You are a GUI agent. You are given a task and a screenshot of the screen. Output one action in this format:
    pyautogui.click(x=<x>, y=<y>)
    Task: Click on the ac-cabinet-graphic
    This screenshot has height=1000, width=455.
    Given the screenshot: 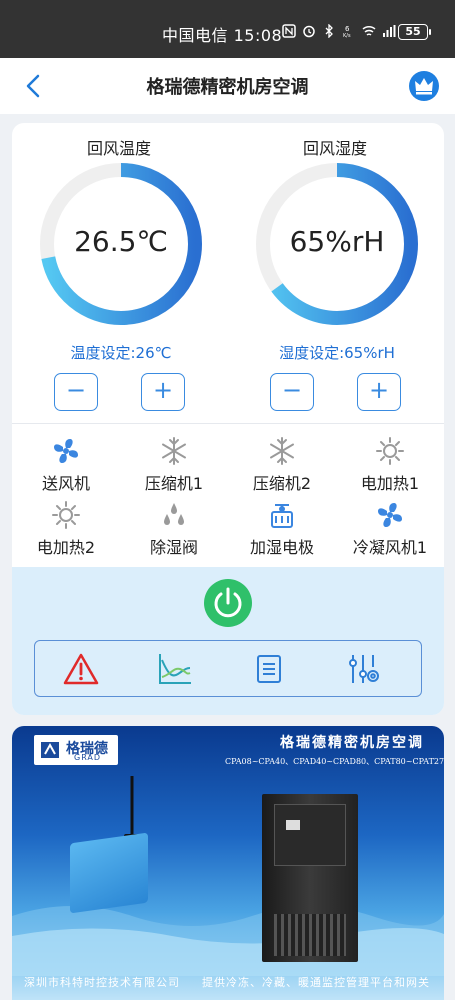 What is the action you would take?
    pyautogui.click(x=310, y=878)
    